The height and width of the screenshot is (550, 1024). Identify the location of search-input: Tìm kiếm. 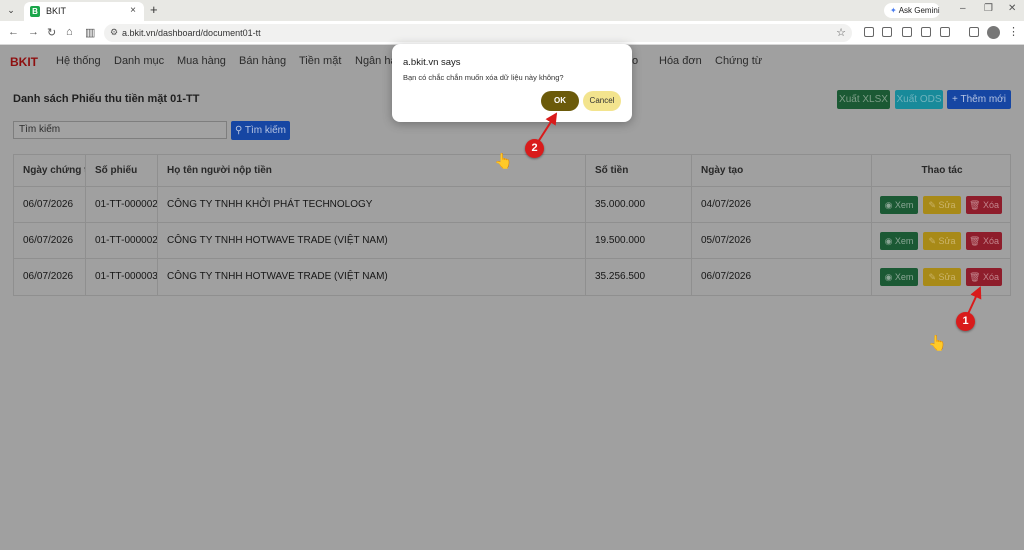
(120, 130).